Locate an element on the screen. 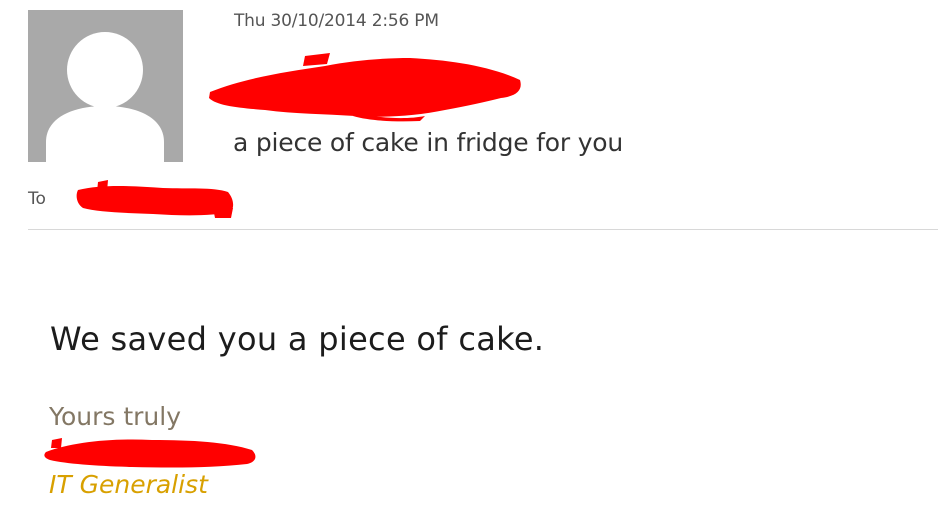 This screenshot has width=938, height=510. sender-redaction-mark is located at coordinates (365, 87).